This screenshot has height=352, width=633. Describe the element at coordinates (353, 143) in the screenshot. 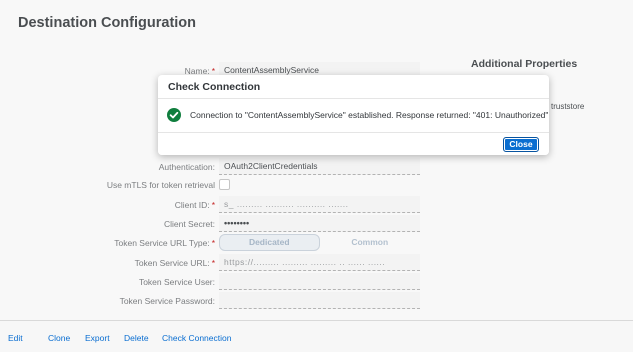

I see `dialog-footer: Close` at that location.